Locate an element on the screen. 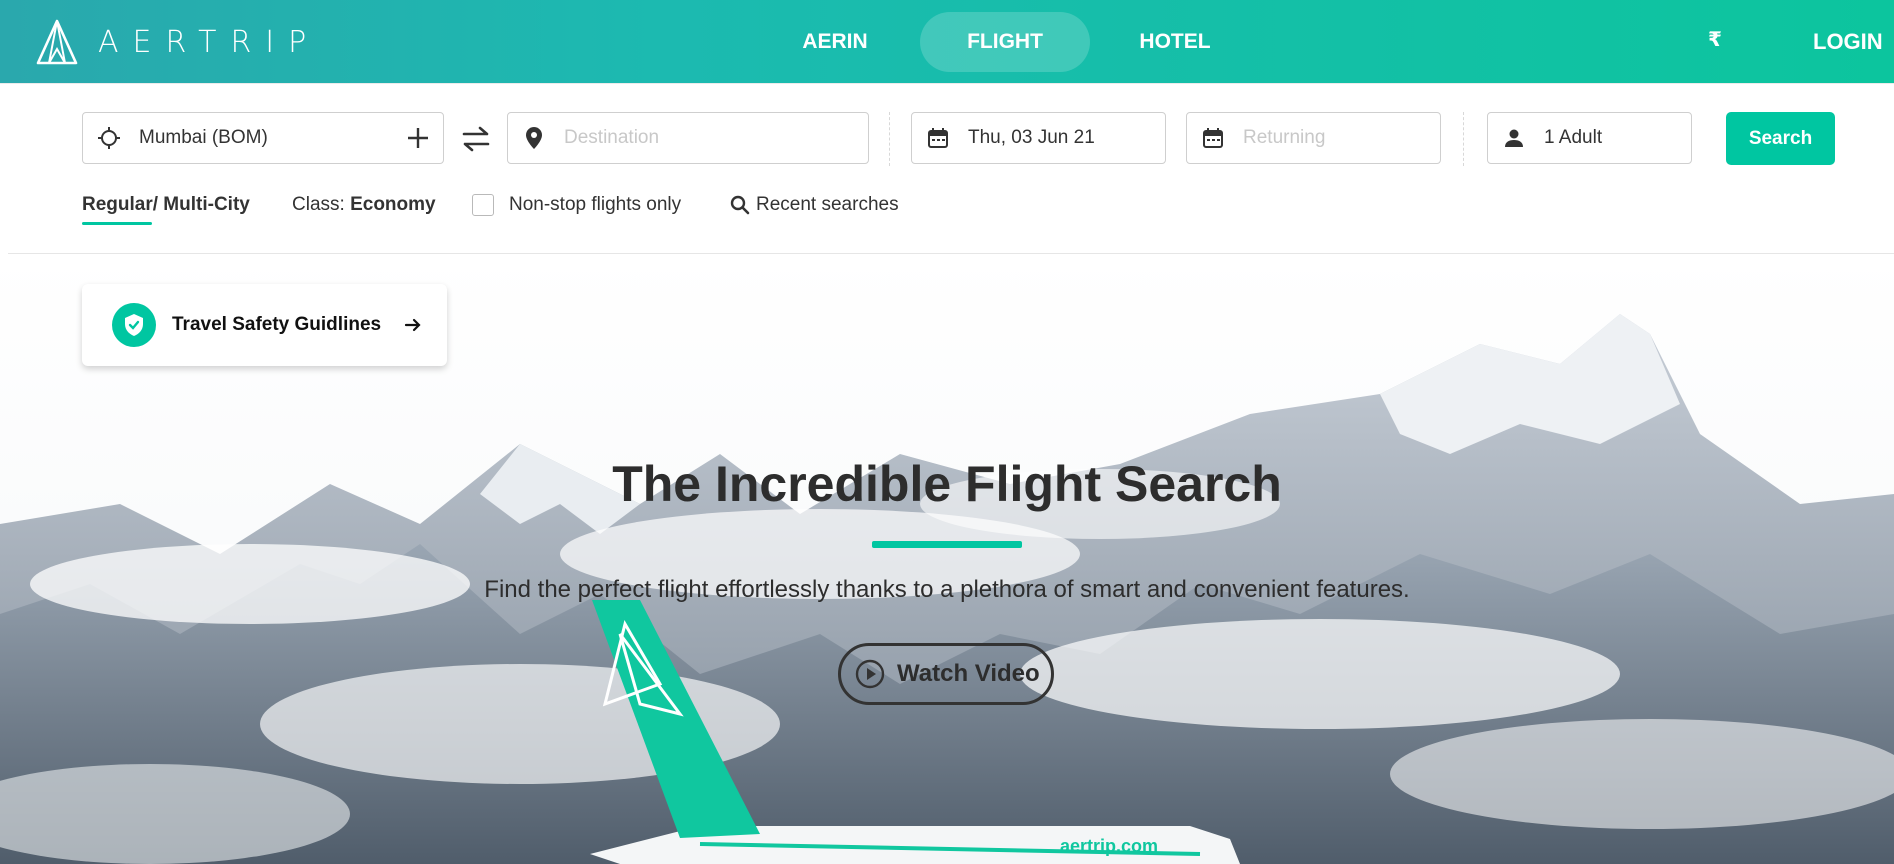 The image size is (1894, 864). class-value: Economy is located at coordinates (393, 204).